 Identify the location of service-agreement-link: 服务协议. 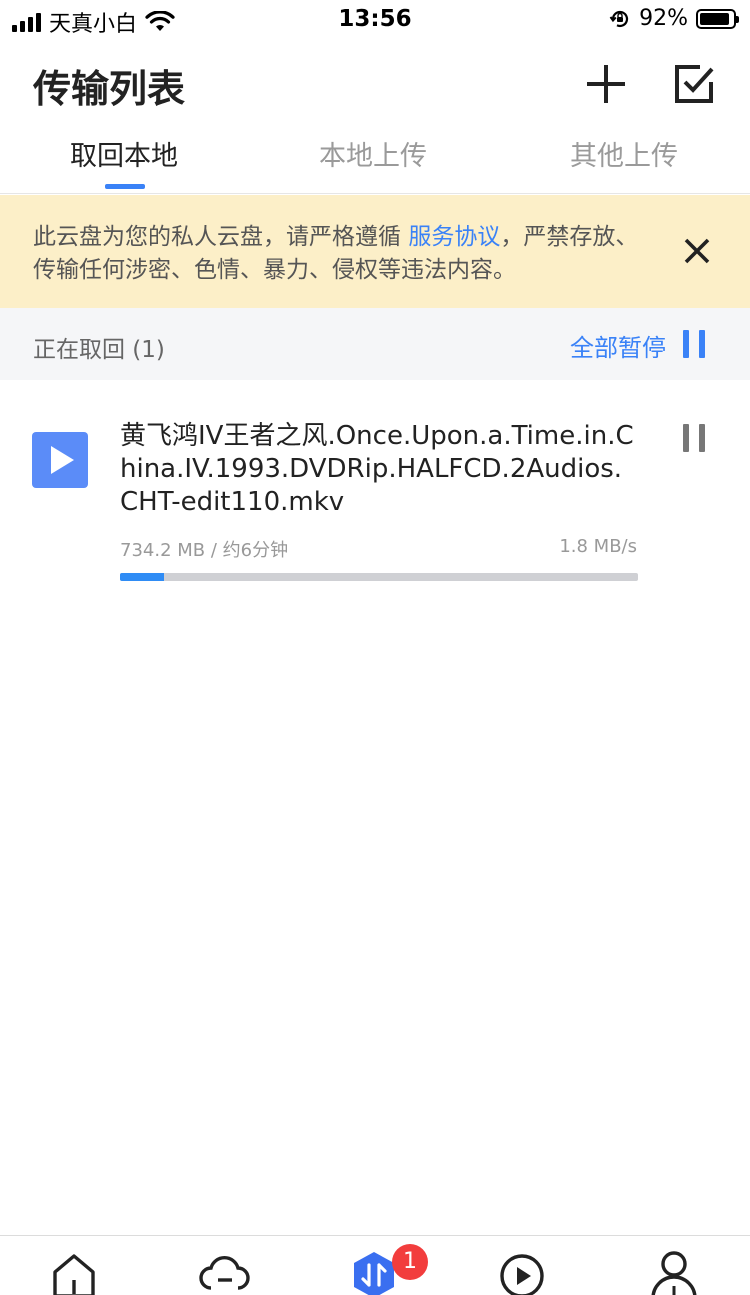
(454, 237).